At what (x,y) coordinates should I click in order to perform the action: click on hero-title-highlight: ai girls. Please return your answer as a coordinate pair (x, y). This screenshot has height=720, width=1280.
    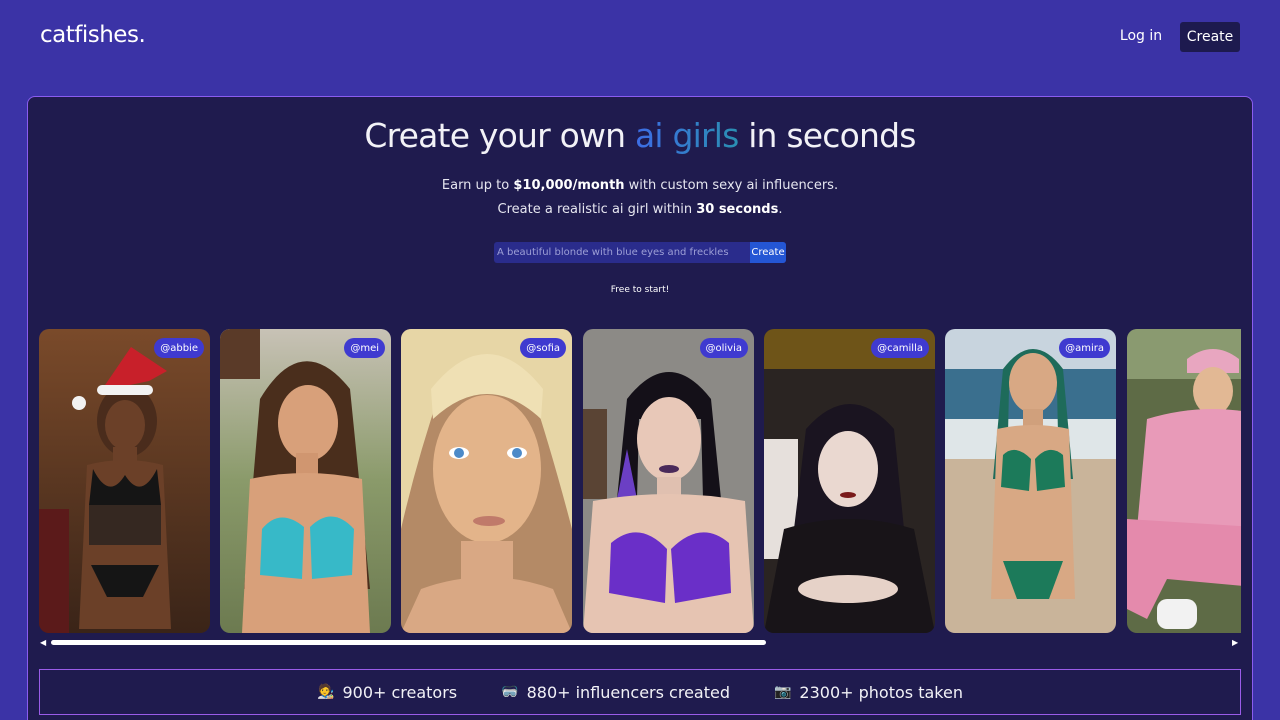
    Looking at the image, I should click on (686, 135).